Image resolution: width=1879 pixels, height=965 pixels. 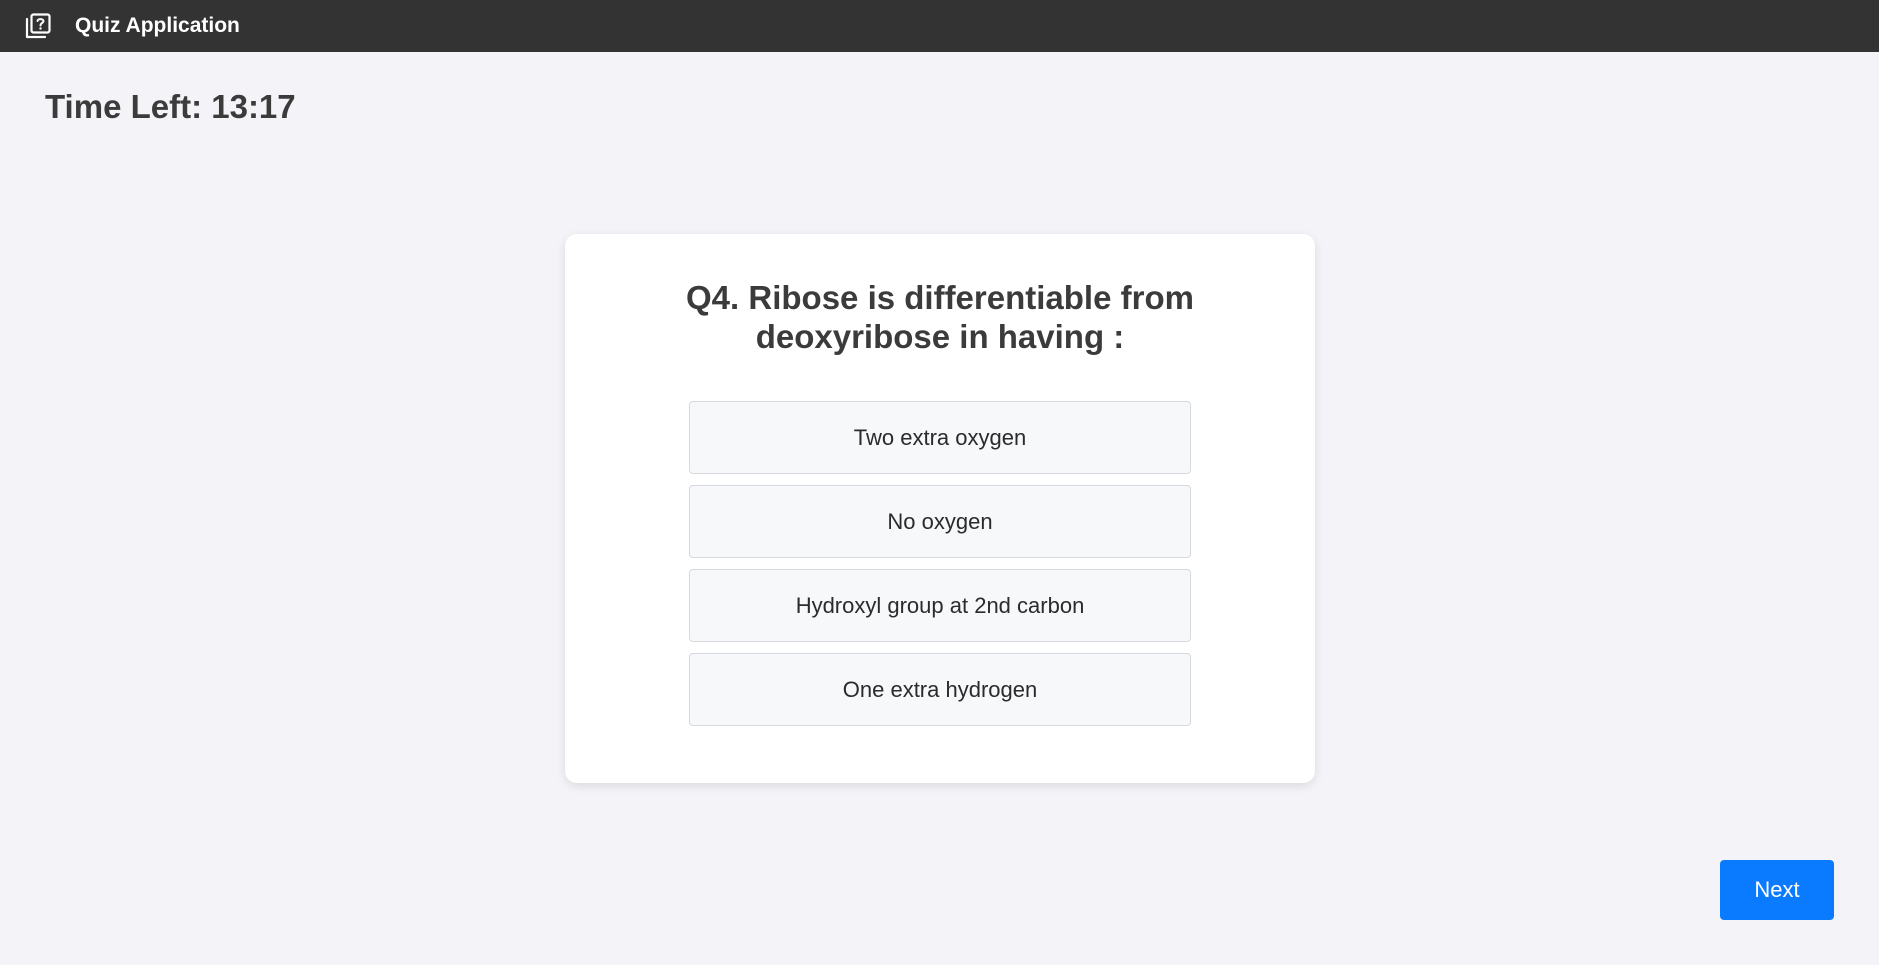 What do you see at coordinates (940, 437) in the screenshot?
I see `answer-option-1: Two extra oxygen` at bounding box center [940, 437].